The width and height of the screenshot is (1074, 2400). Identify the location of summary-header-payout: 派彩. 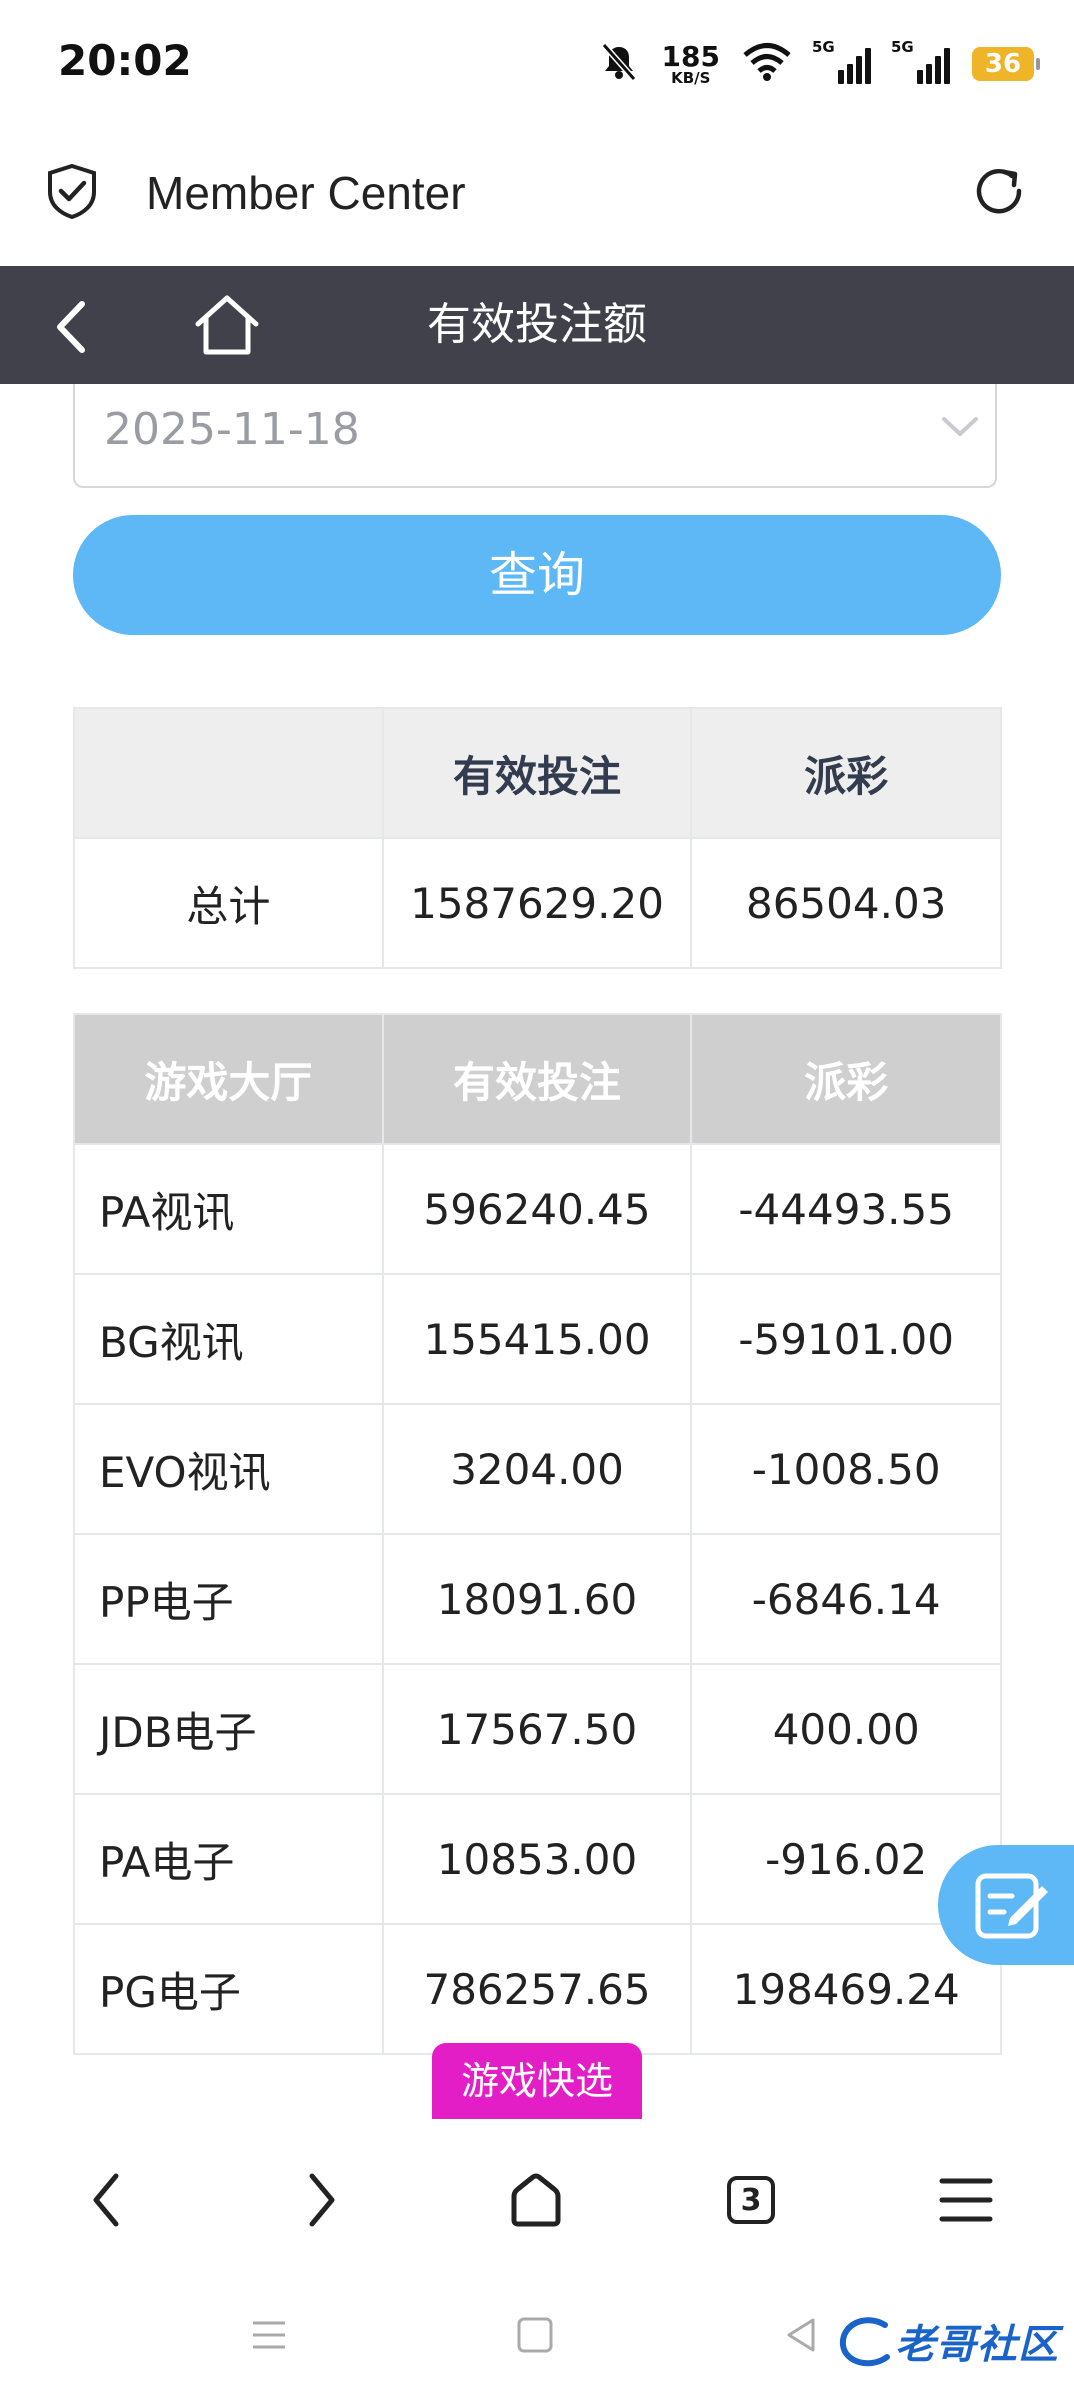
(846, 773).